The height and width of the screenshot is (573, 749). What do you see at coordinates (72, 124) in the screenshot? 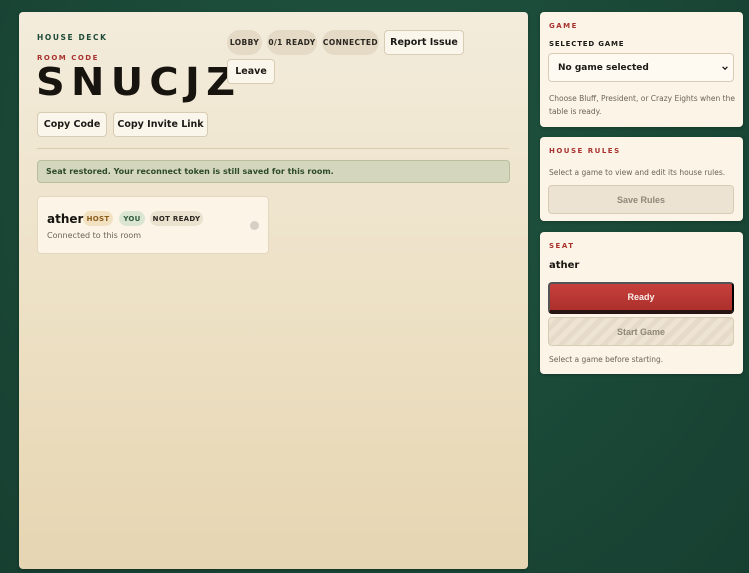
I see `copy-code-button: Copy Code` at bounding box center [72, 124].